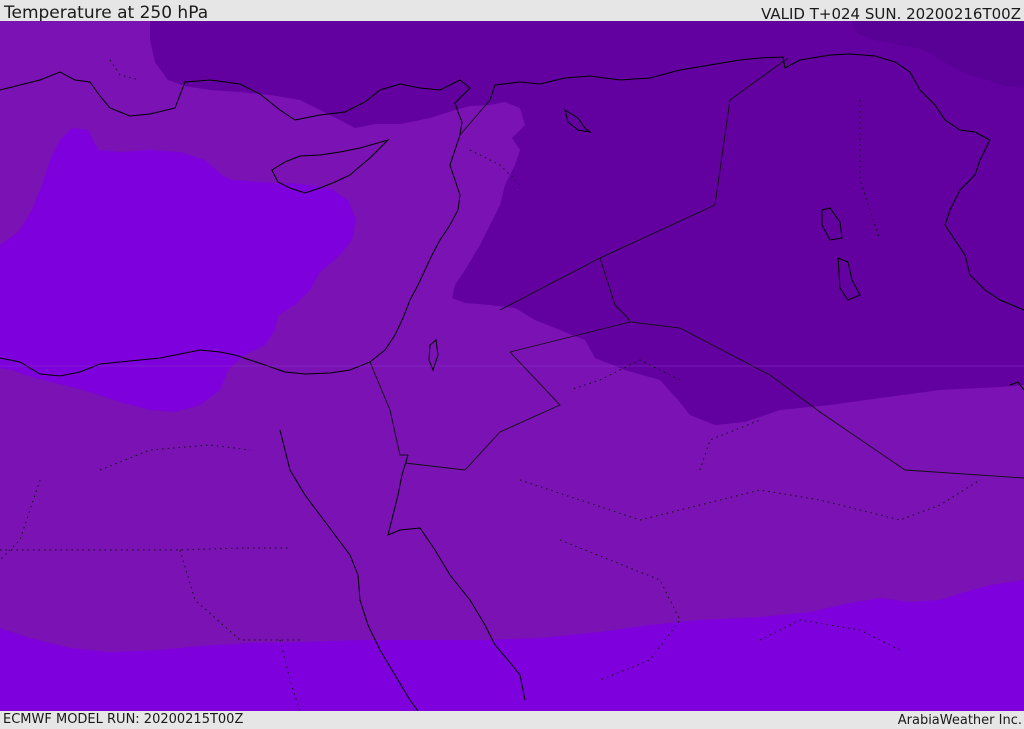  What do you see at coordinates (959, 720) in the screenshot?
I see `credit-text: ArabiaWeather Inc.` at bounding box center [959, 720].